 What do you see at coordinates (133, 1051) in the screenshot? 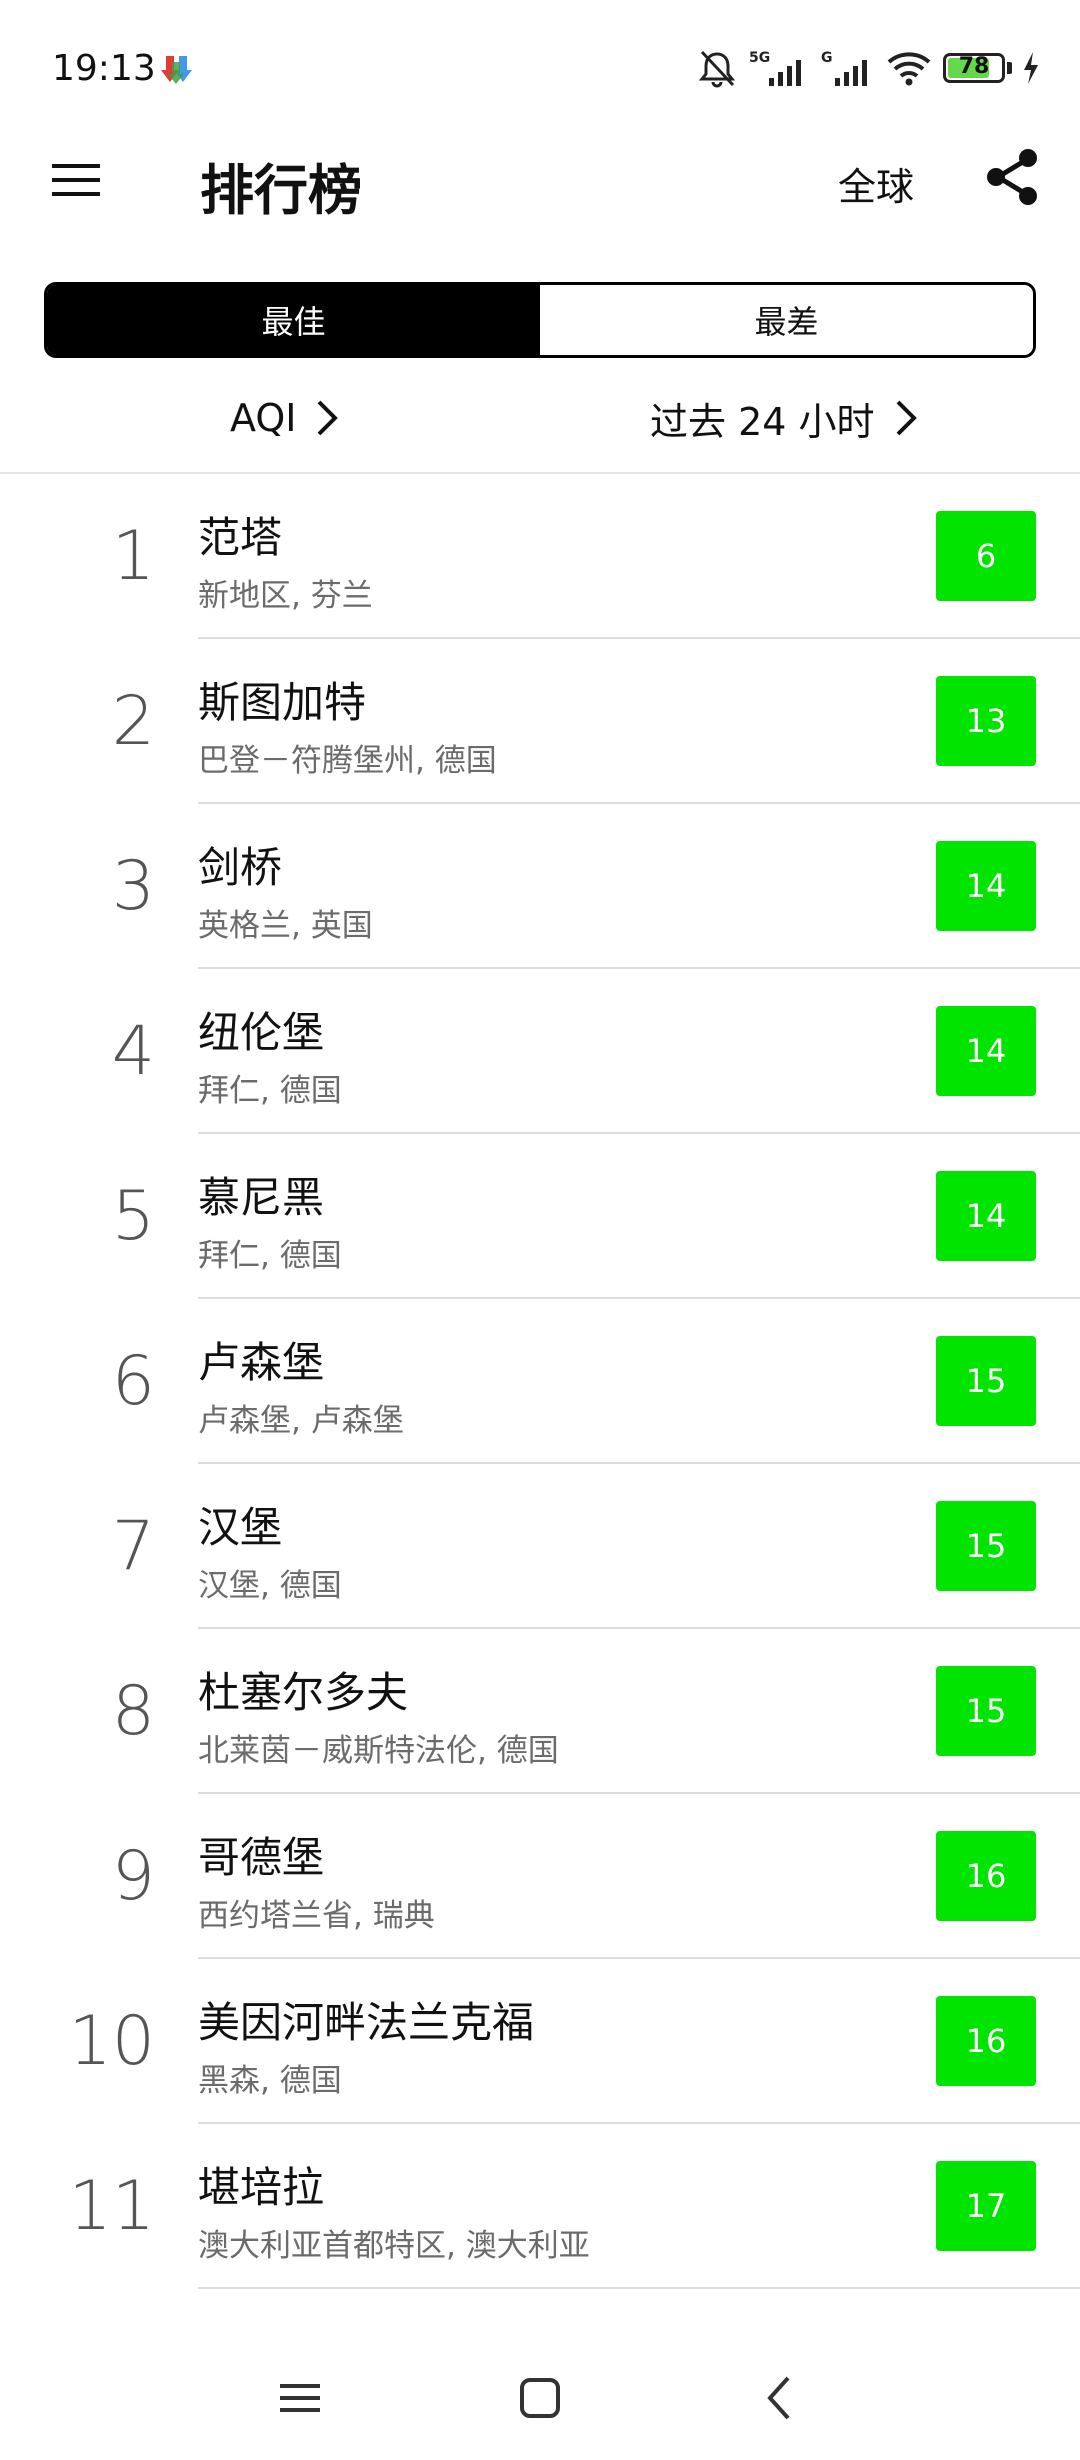
I see `rank-number: 4` at bounding box center [133, 1051].